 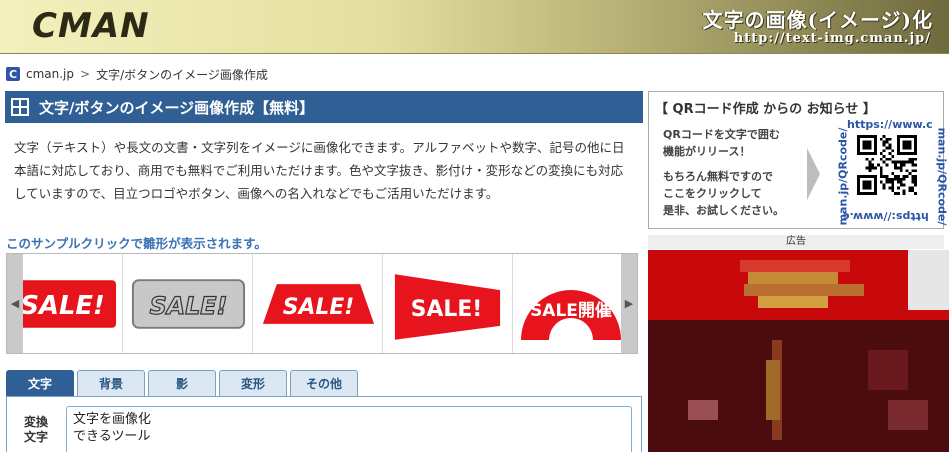 I want to click on news-line: ここをクリックして, so click(x=712, y=193).